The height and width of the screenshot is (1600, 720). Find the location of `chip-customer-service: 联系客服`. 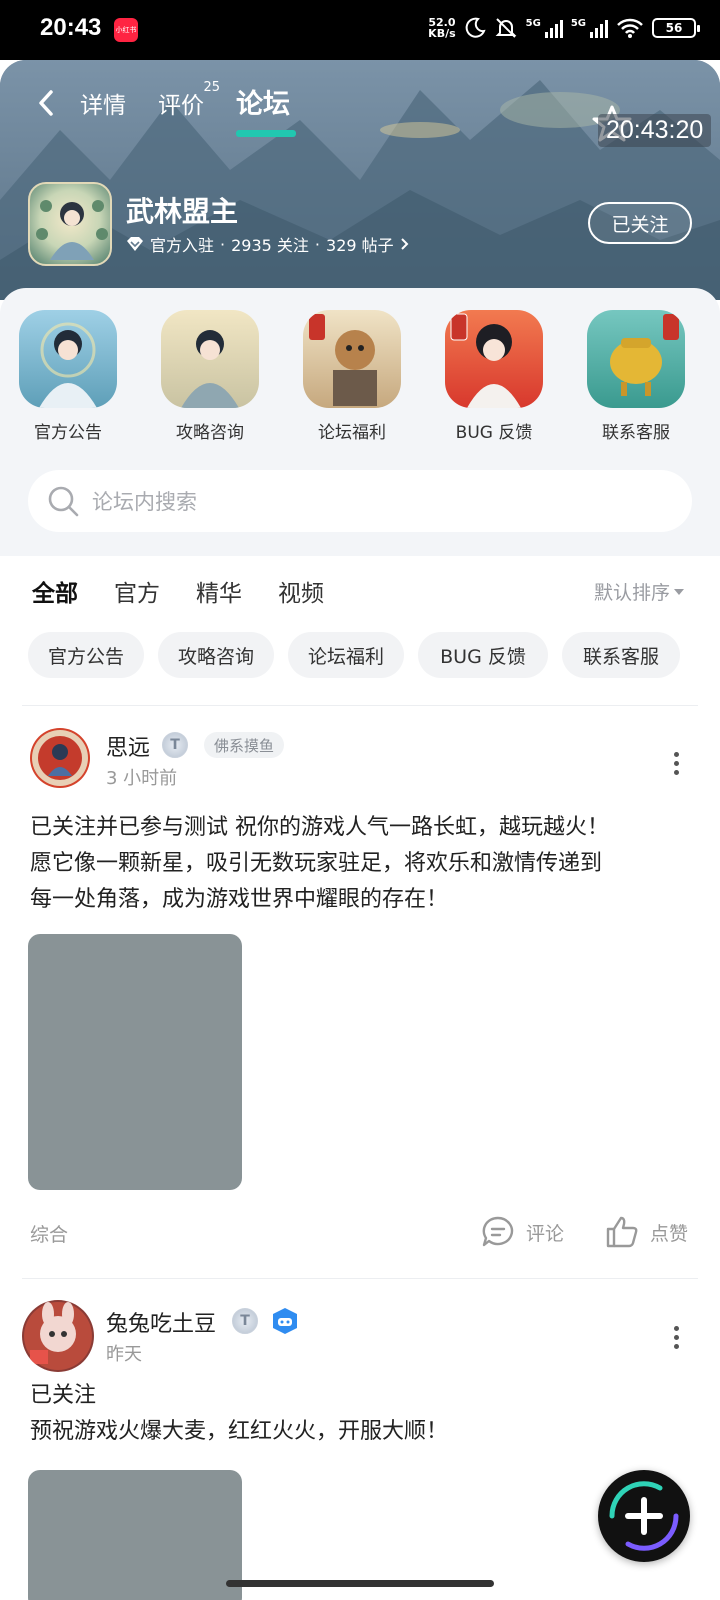

chip-customer-service: 联系客服 is located at coordinates (621, 655).